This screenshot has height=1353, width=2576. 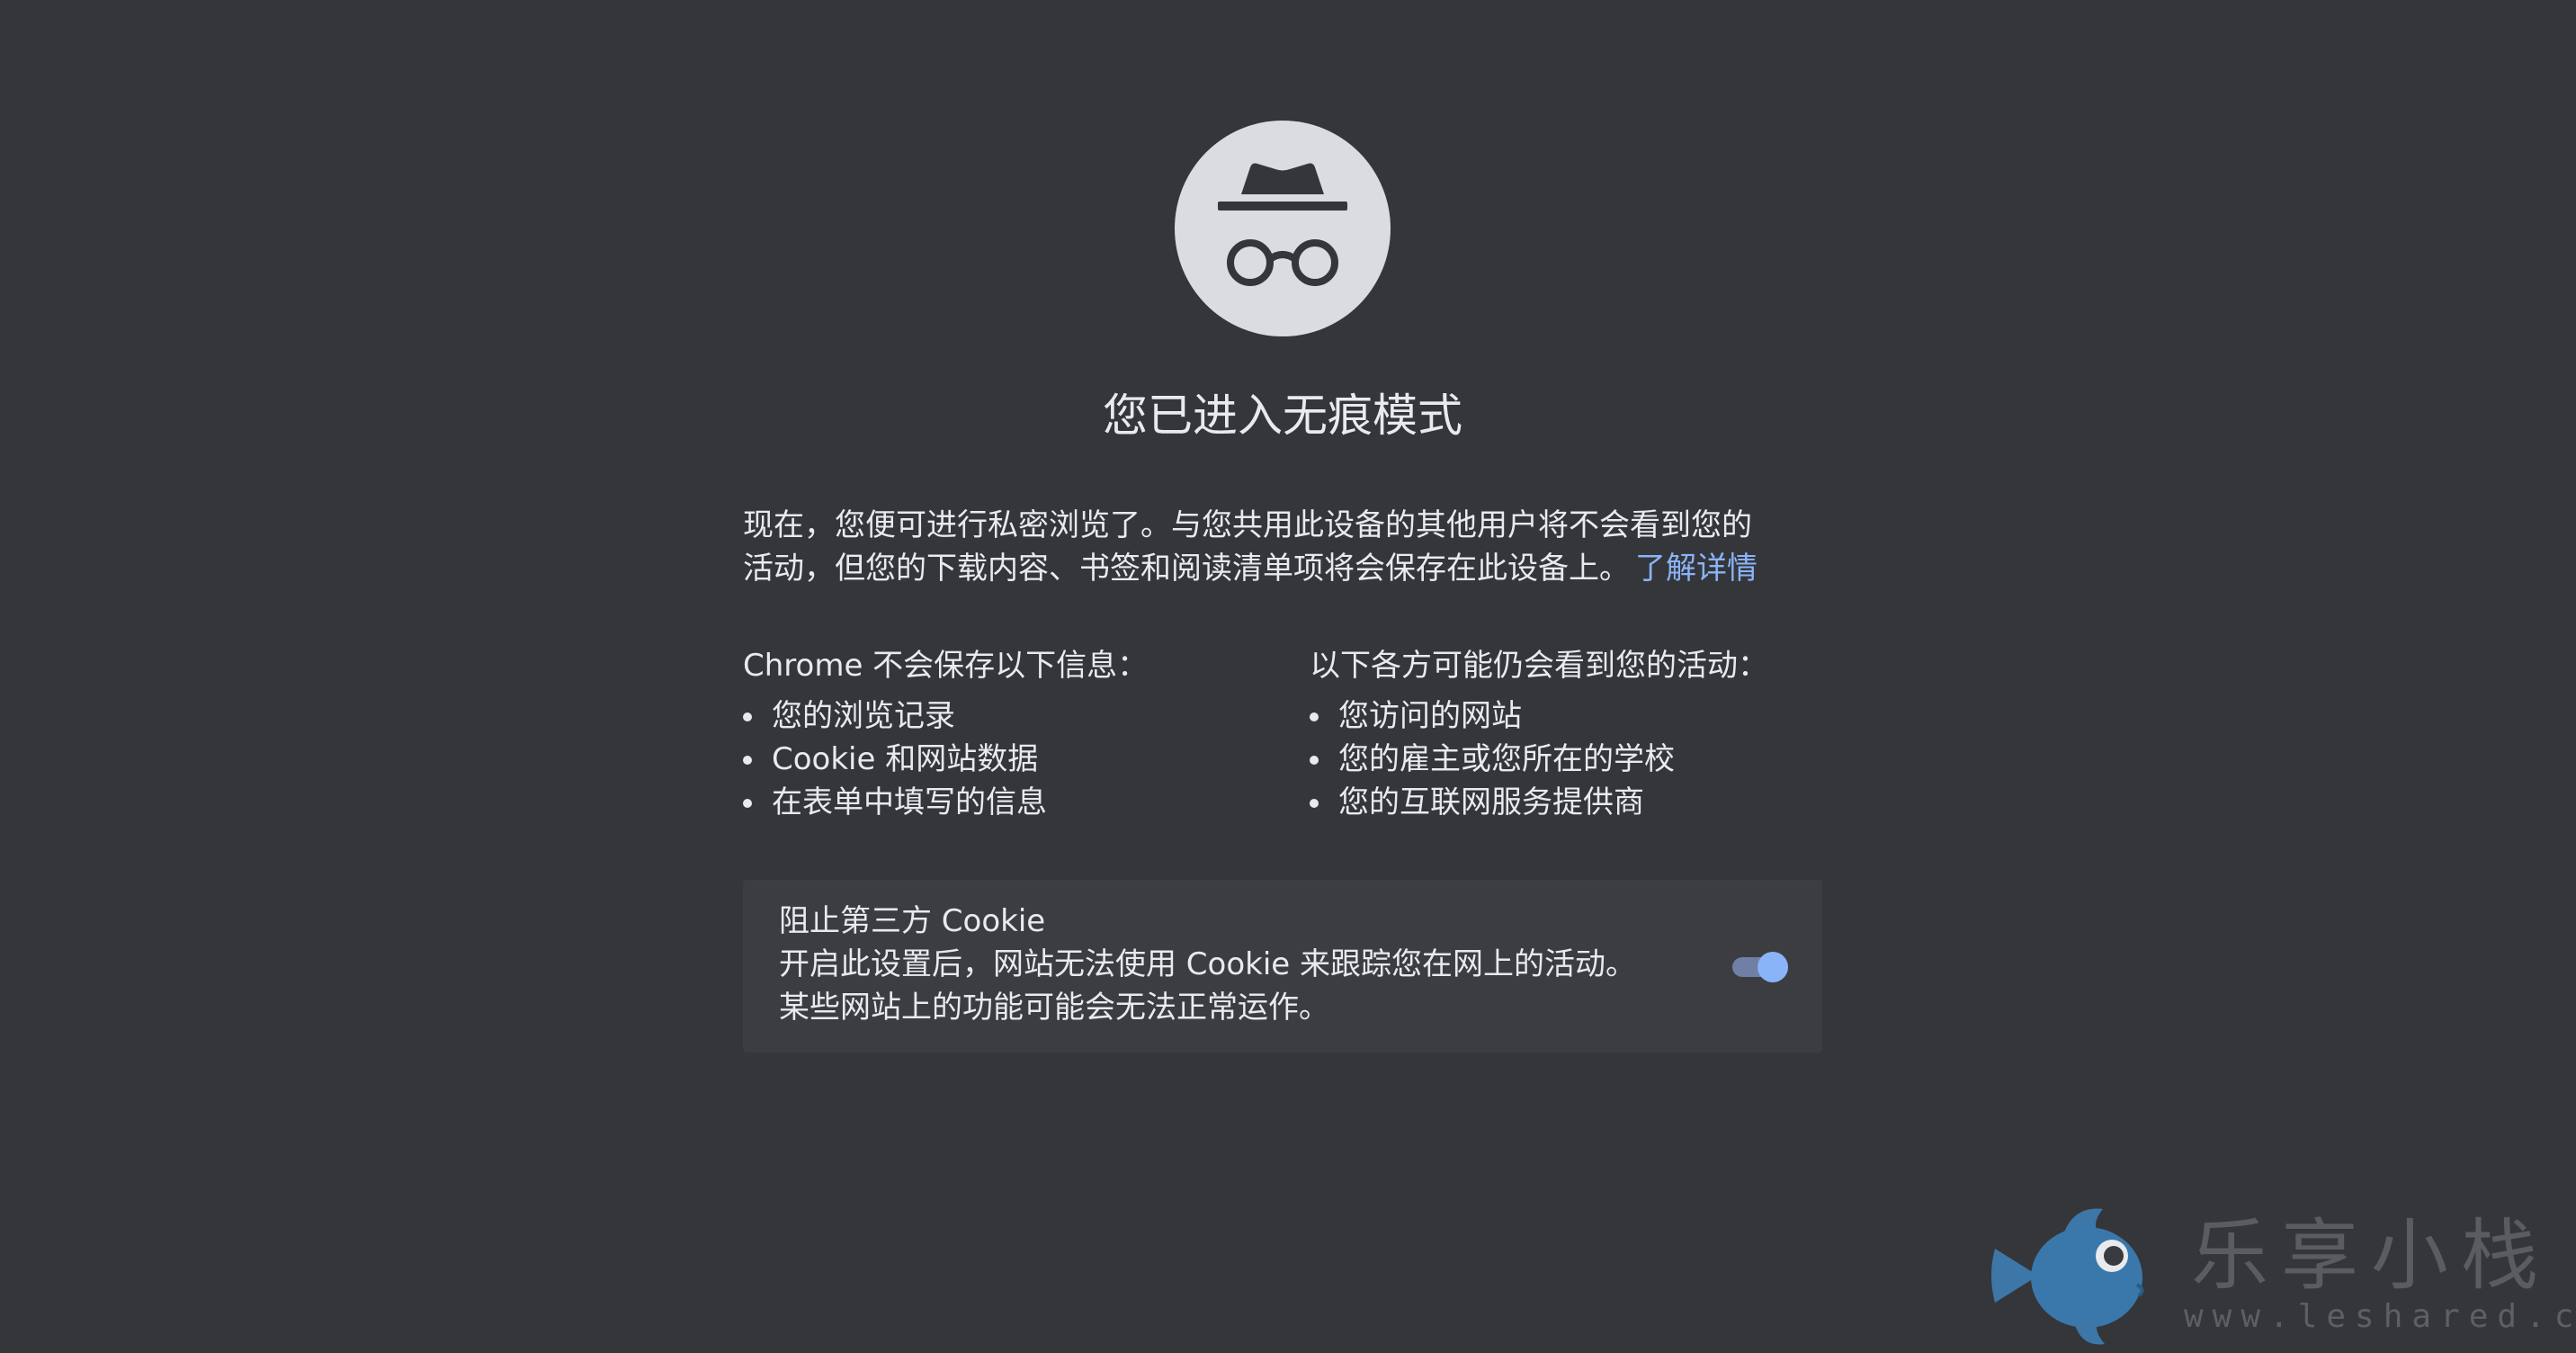 What do you see at coordinates (1013, 716) in the screenshot?
I see `list-item: 您的浏览记录` at bounding box center [1013, 716].